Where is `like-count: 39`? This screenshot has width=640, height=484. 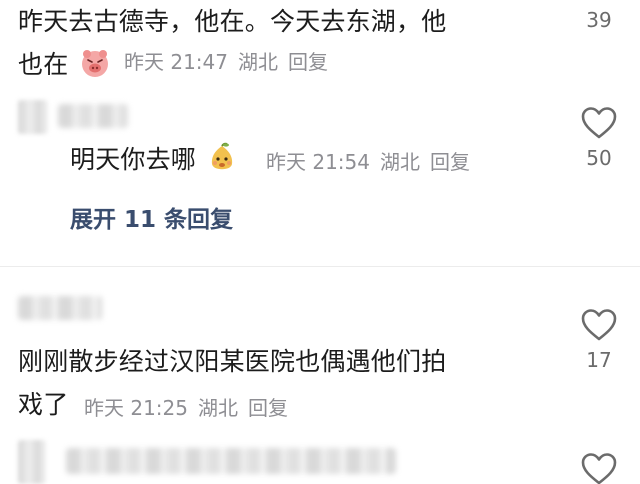
like-count: 39 is located at coordinates (599, 20).